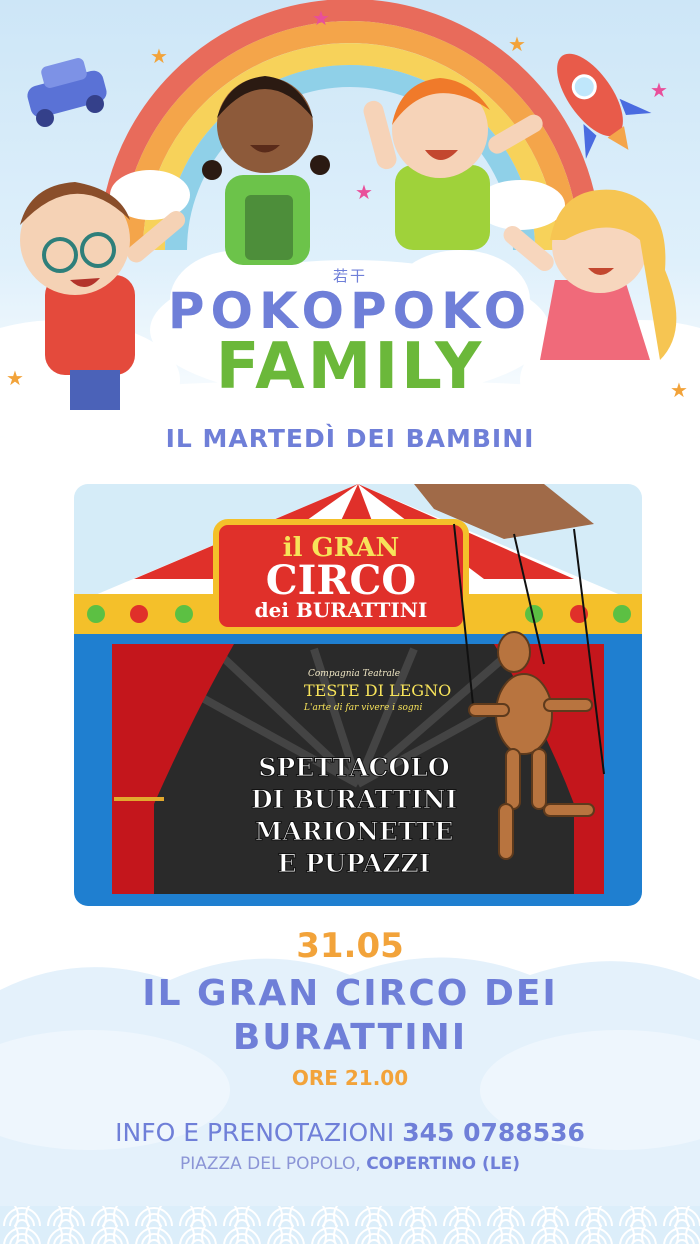 The width and height of the screenshot is (700, 1244). Describe the element at coordinates (362, 708) in the screenshot. I see `company-tagline: L'arte di far vivere i sogni` at that location.